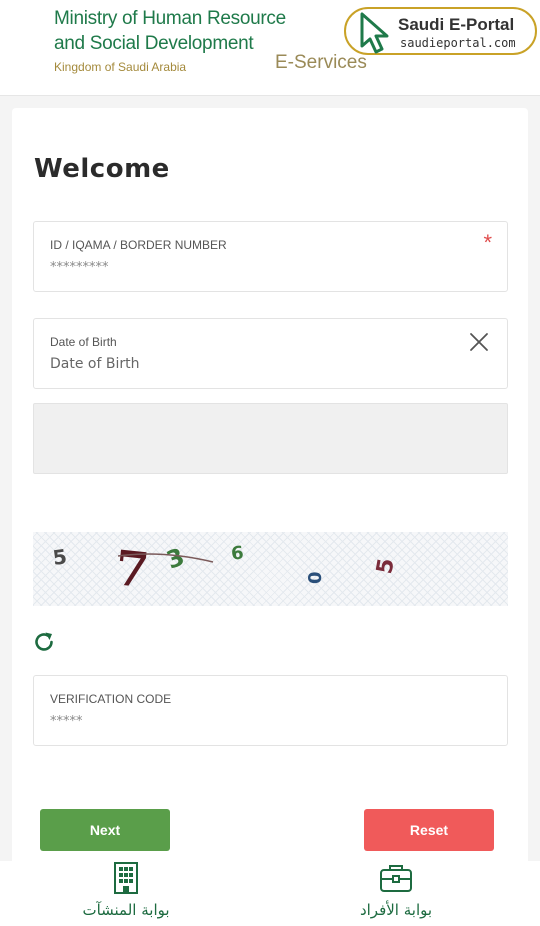  Describe the element at coordinates (321, 62) in the screenshot. I see `eservices-label: E-Services` at that location.